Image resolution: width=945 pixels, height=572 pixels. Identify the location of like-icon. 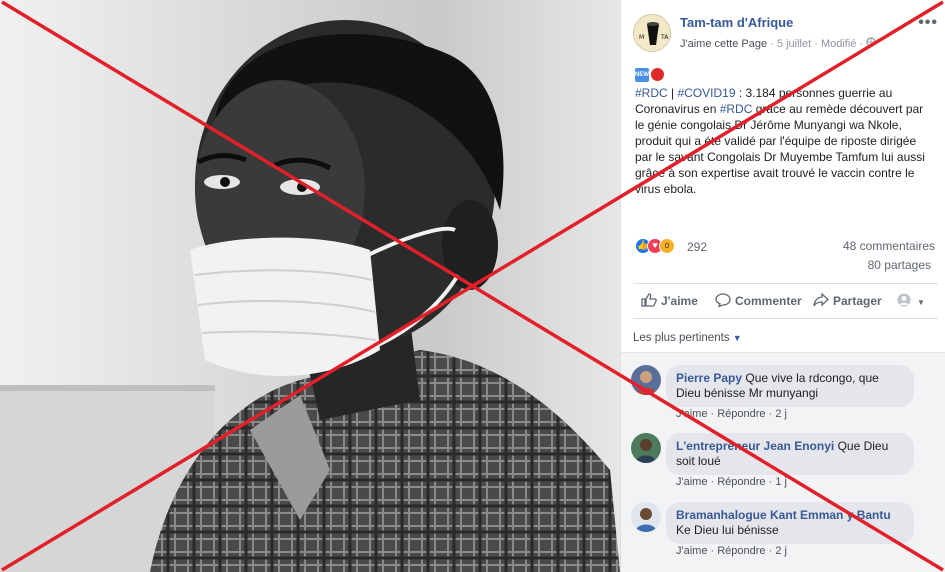
(649, 300).